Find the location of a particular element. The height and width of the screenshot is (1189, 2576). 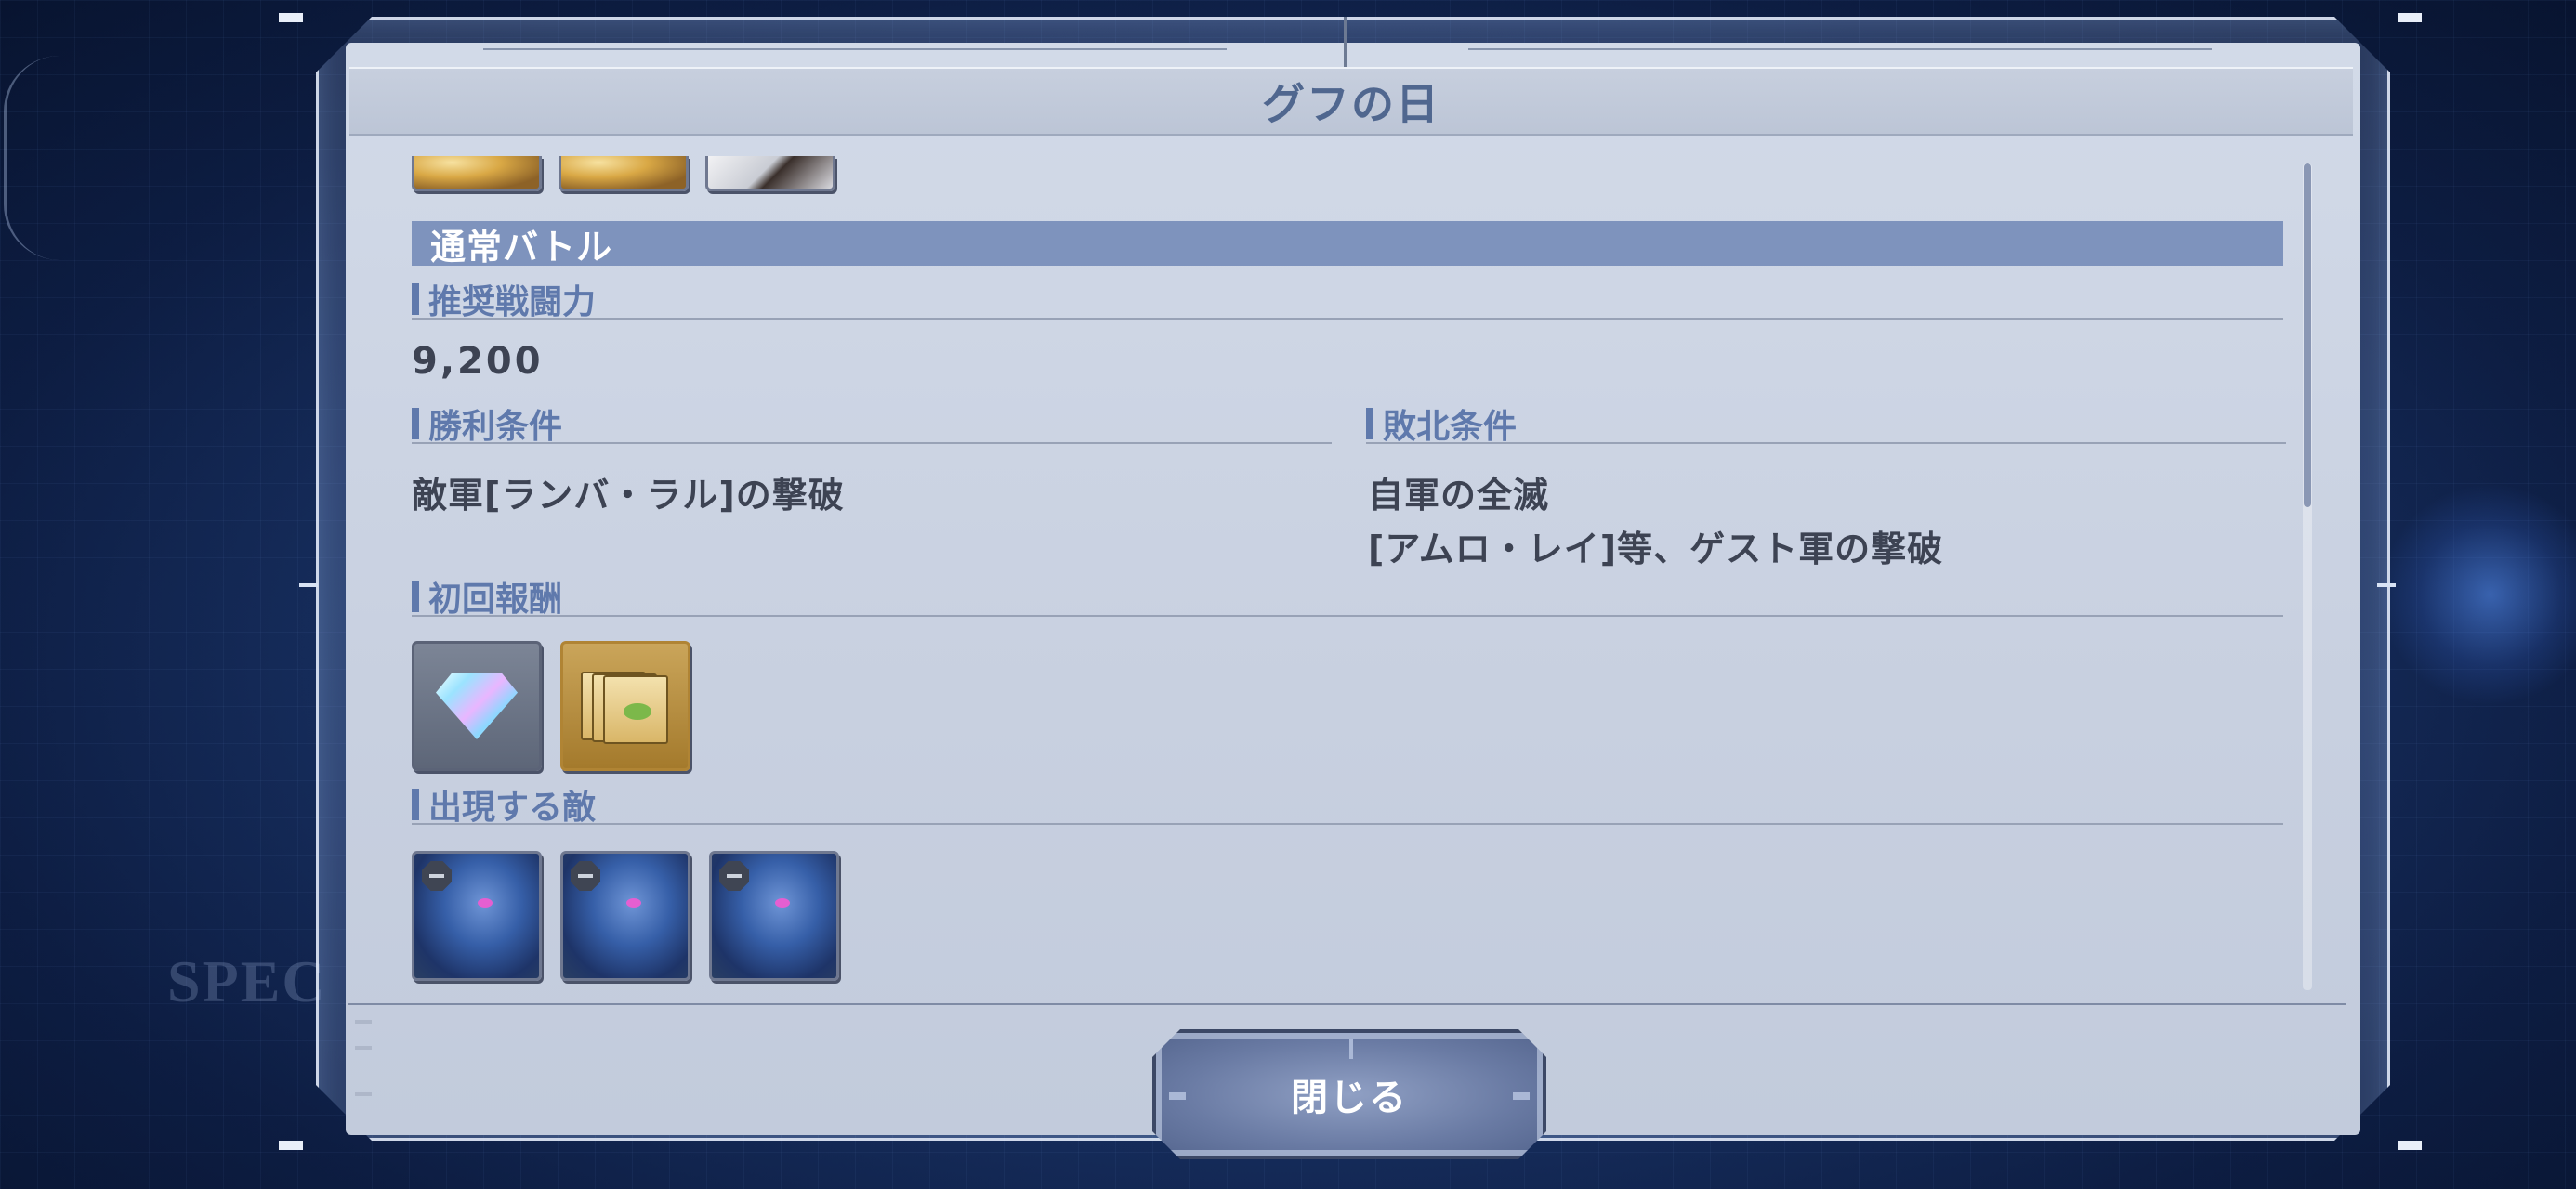

loss-condition-heading: 敗北条件 is located at coordinates (1826, 426).